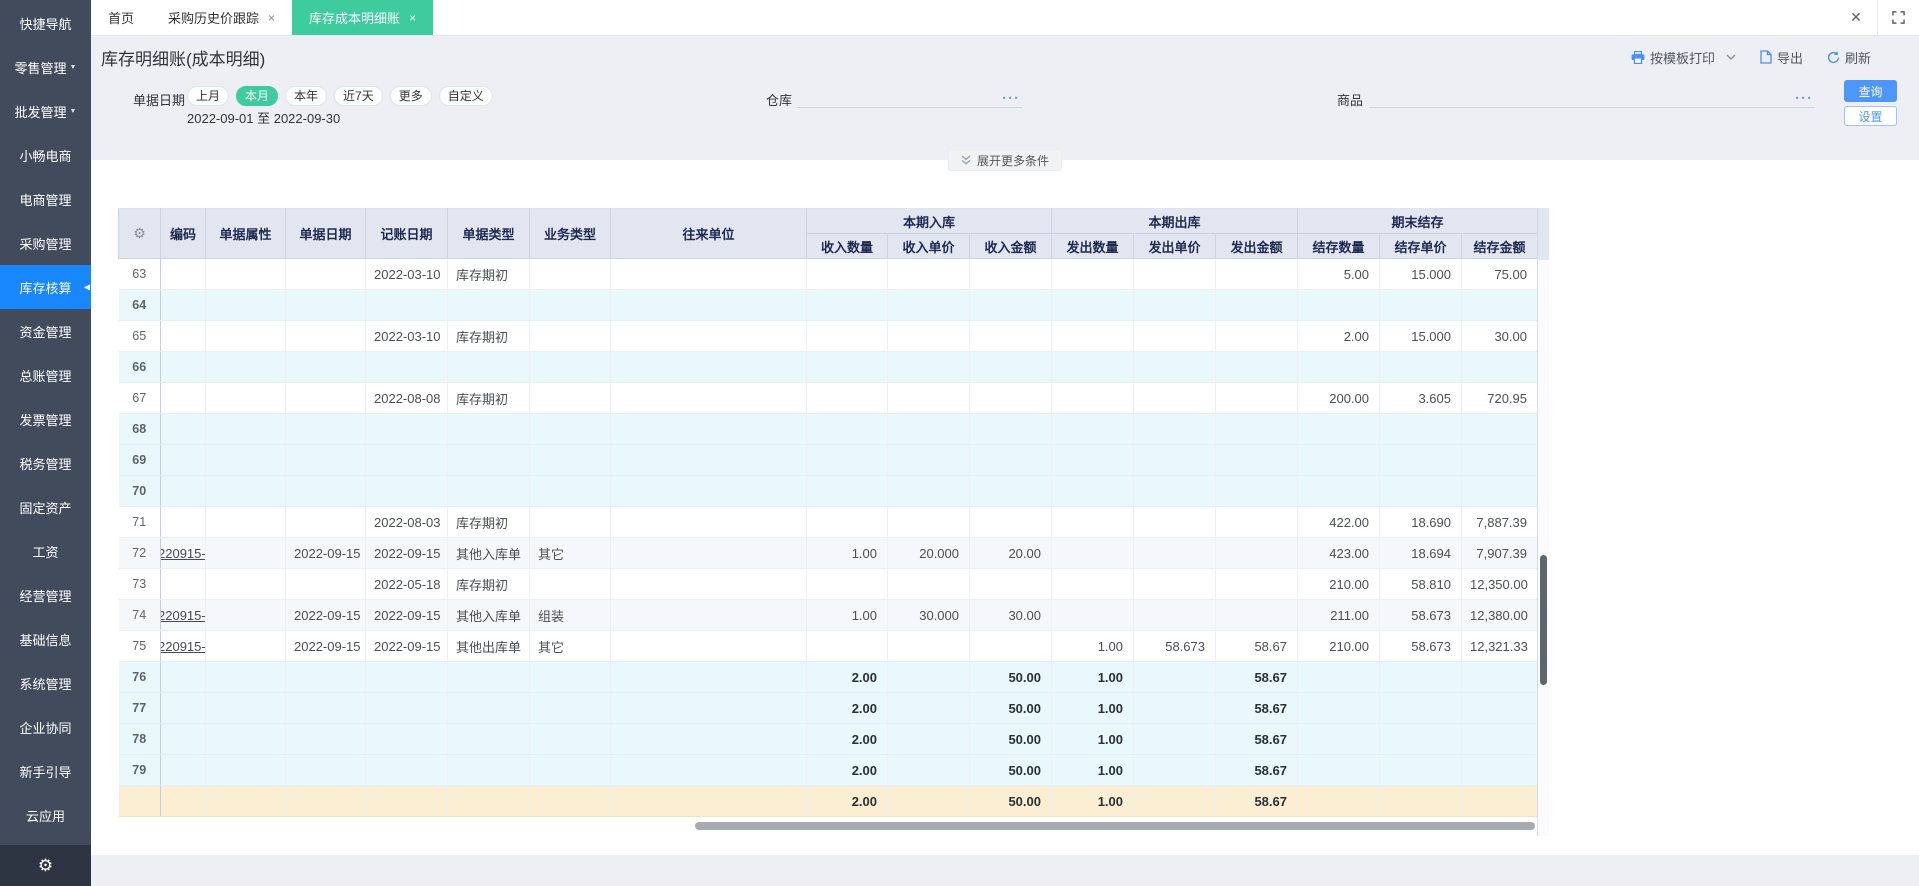 The height and width of the screenshot is (886, 1919). Describe the element at coordinates (45, 419) in the screenshot. I see `sidebar-item: 发票管理` at that location.